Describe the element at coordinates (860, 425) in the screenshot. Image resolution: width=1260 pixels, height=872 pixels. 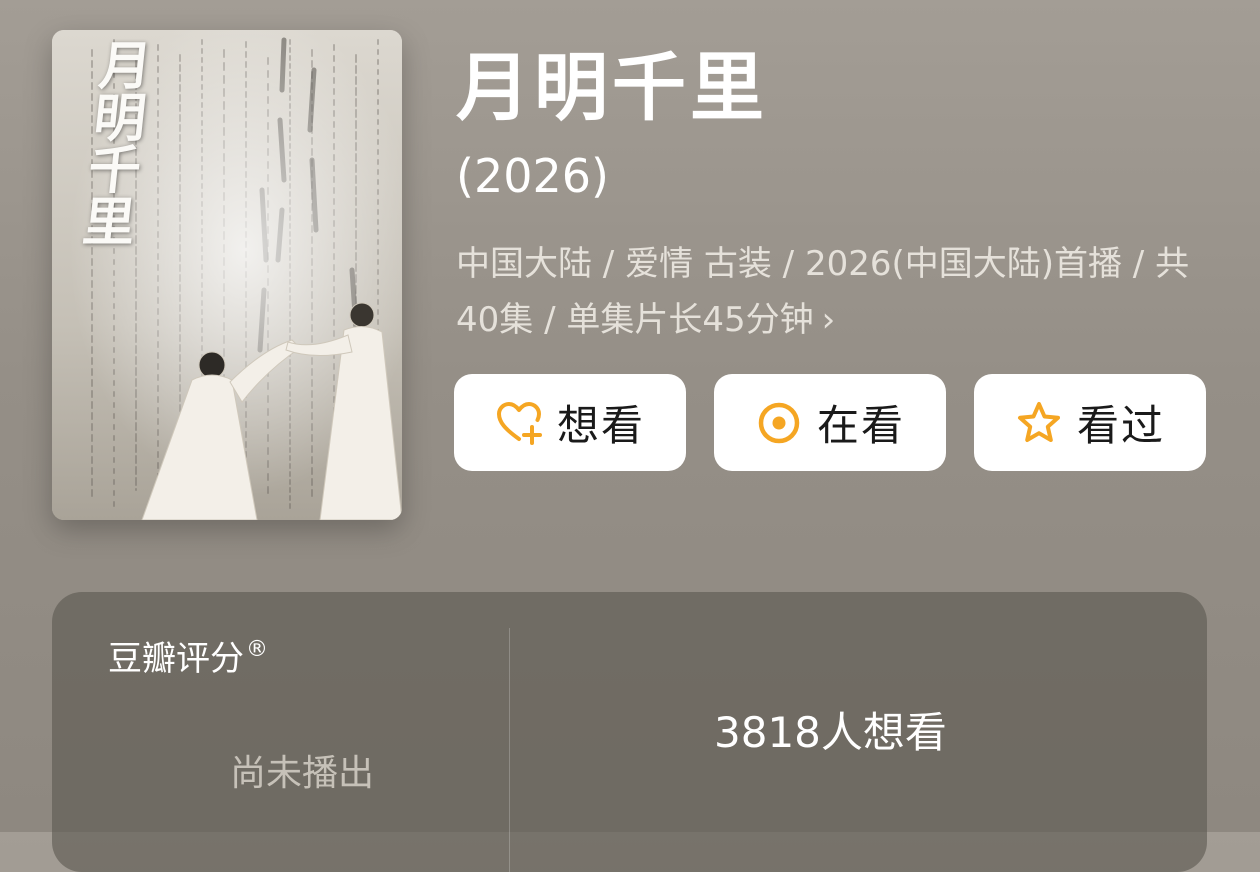
I see `watching-label: 在看` at that location.